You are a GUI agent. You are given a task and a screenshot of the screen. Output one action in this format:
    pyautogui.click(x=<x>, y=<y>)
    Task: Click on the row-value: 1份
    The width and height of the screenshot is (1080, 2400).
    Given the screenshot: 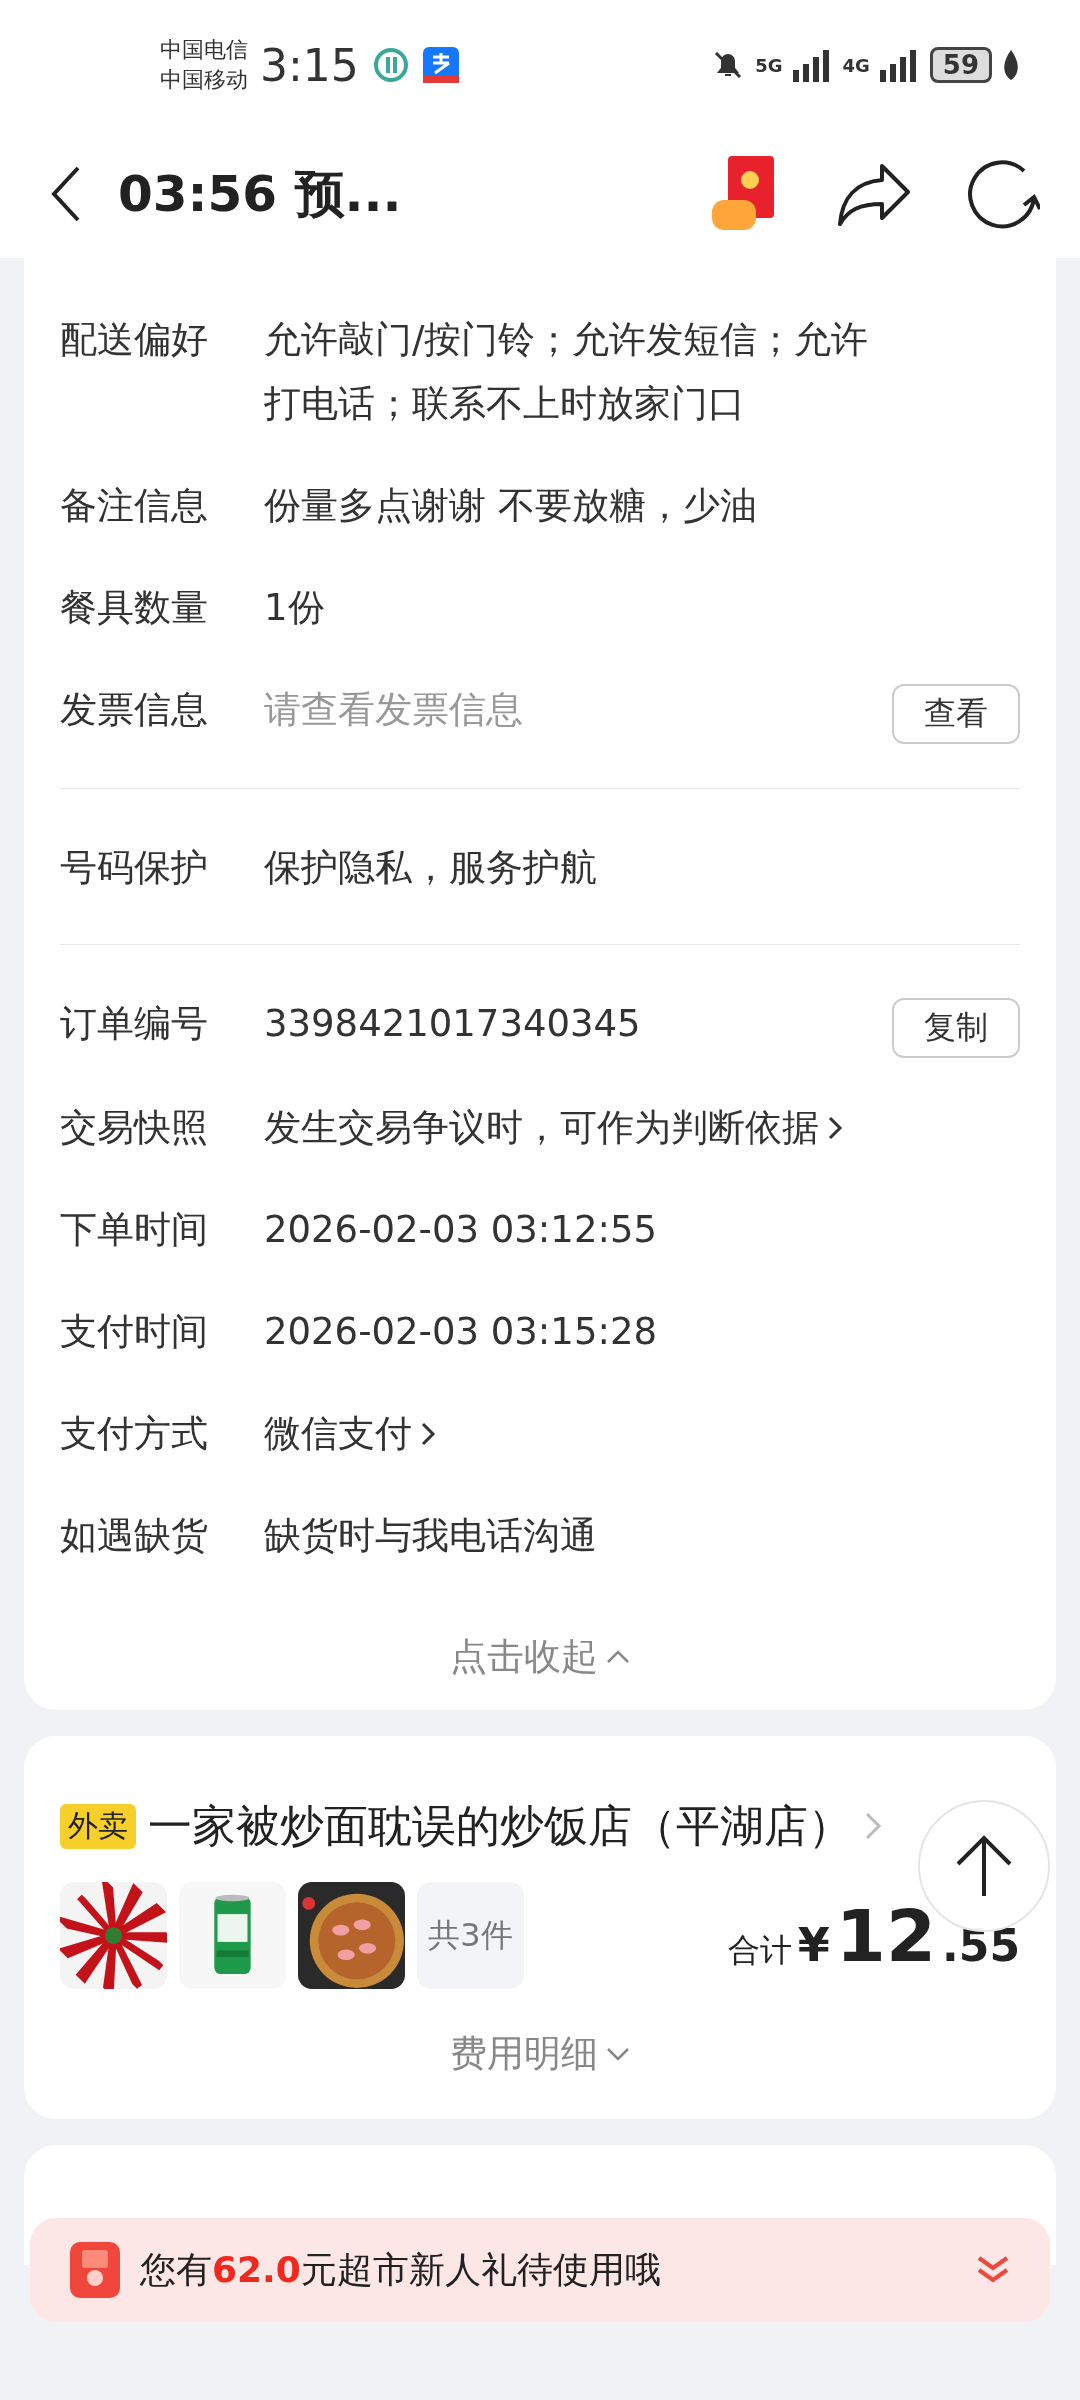 What is the action you would take?
    pyautogui.click(x=295, y=608)
    